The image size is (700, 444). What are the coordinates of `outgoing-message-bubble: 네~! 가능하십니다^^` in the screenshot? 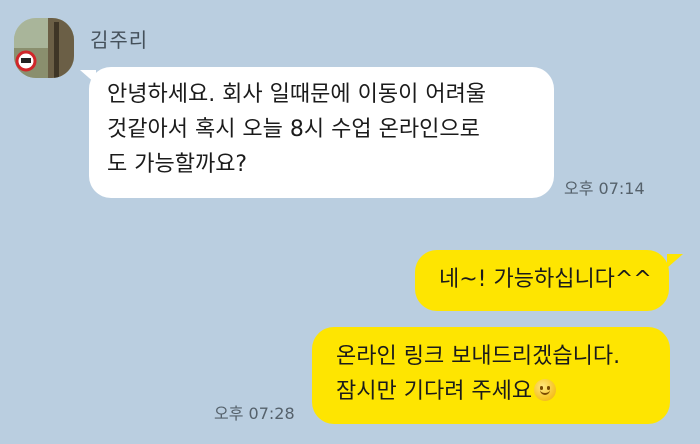 It's located at (542, 280).